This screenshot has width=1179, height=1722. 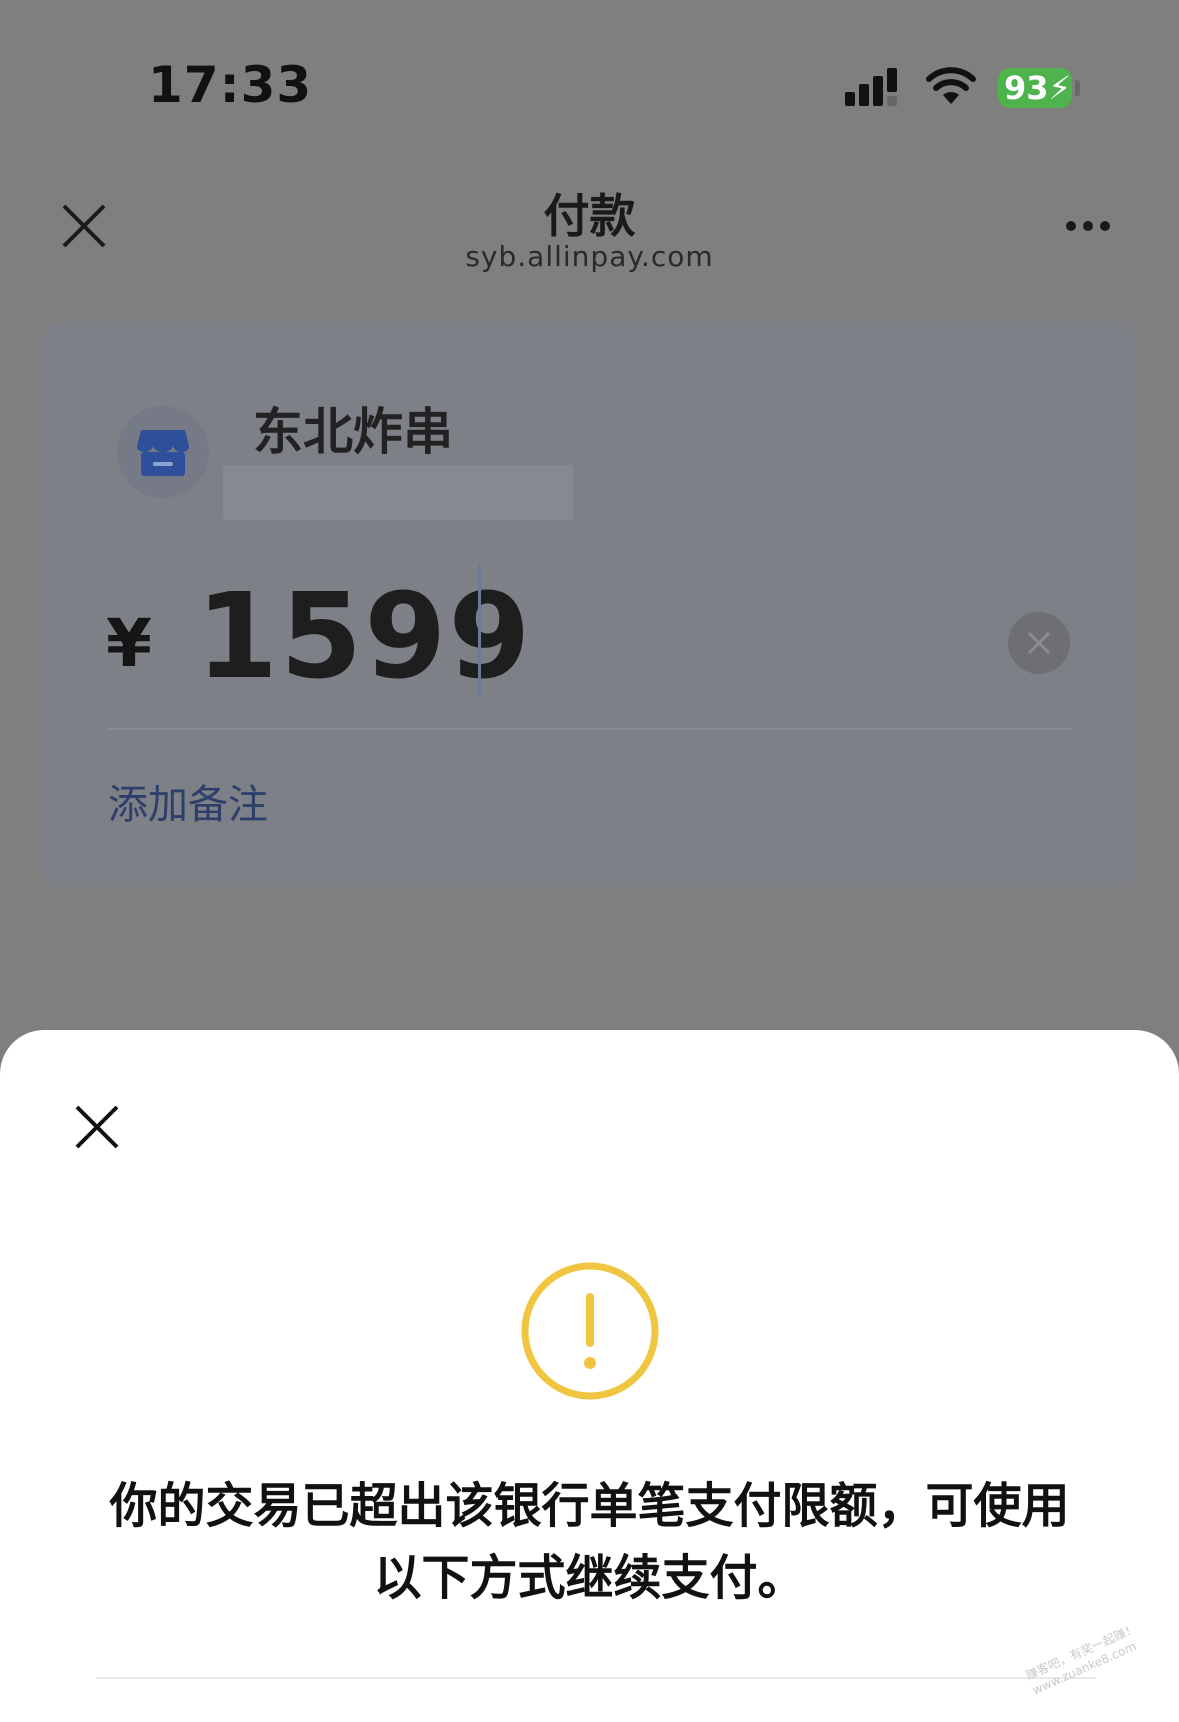 I want to click on battery-level: 93, so click(x=1026, y=88).